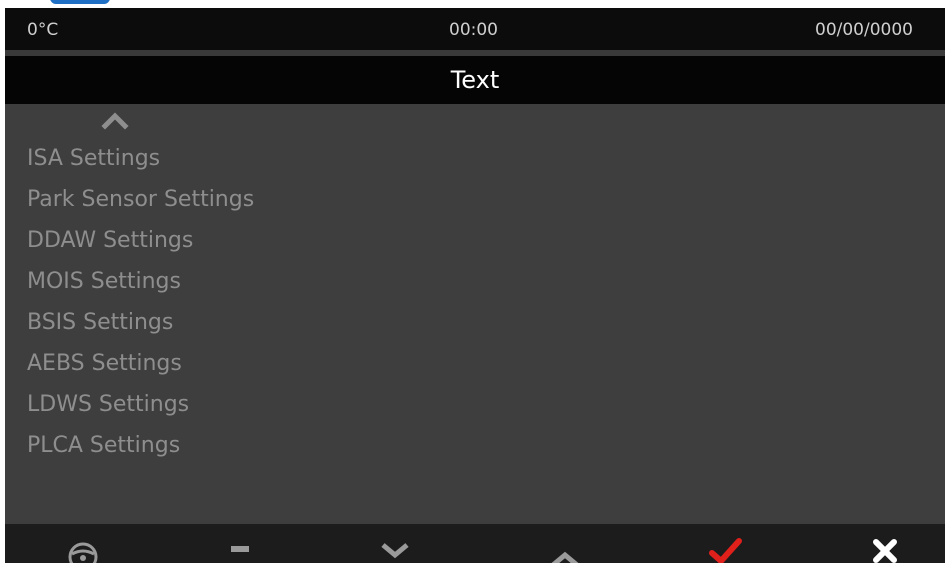 The width and height of the screenshot is (945, 563). What do you see at coordinates (395, 551) in the screenshot?
I see `chevron-down-icon` at bounding box center [395, 551].